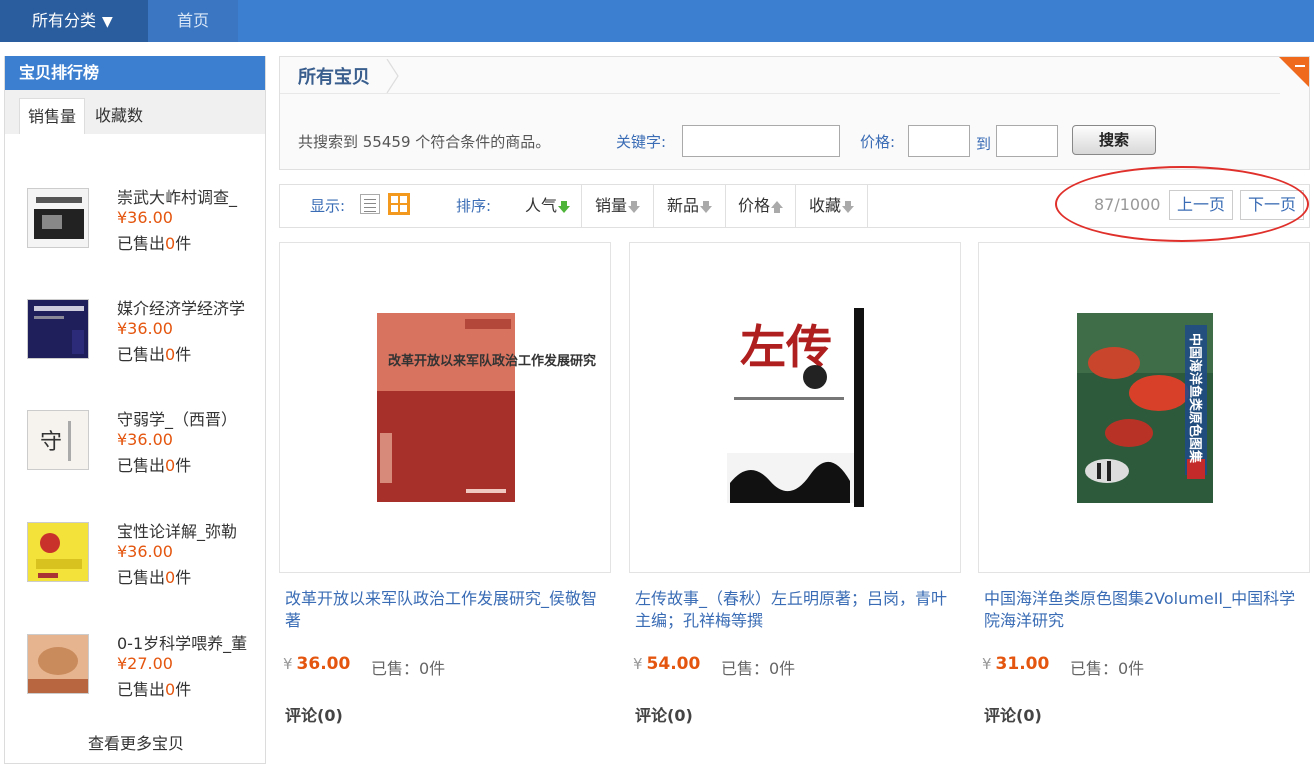  What do you see at coordinates (690, 206) in the screenshot?
I see `sort-new: 新品` at bounding box center [690, 206].